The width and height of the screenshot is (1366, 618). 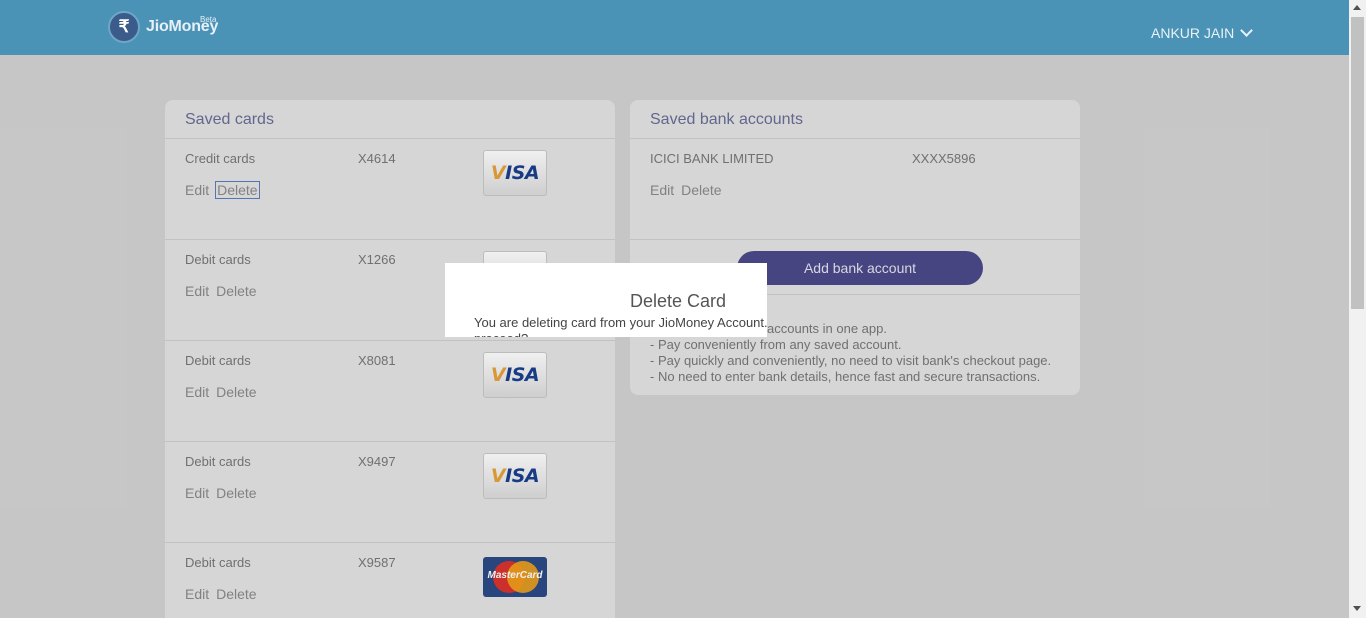 What do you see at coordinates (1247, 30) in the screenshot?
I see `chevron-down-icon` at bounding box center [1247, 30].